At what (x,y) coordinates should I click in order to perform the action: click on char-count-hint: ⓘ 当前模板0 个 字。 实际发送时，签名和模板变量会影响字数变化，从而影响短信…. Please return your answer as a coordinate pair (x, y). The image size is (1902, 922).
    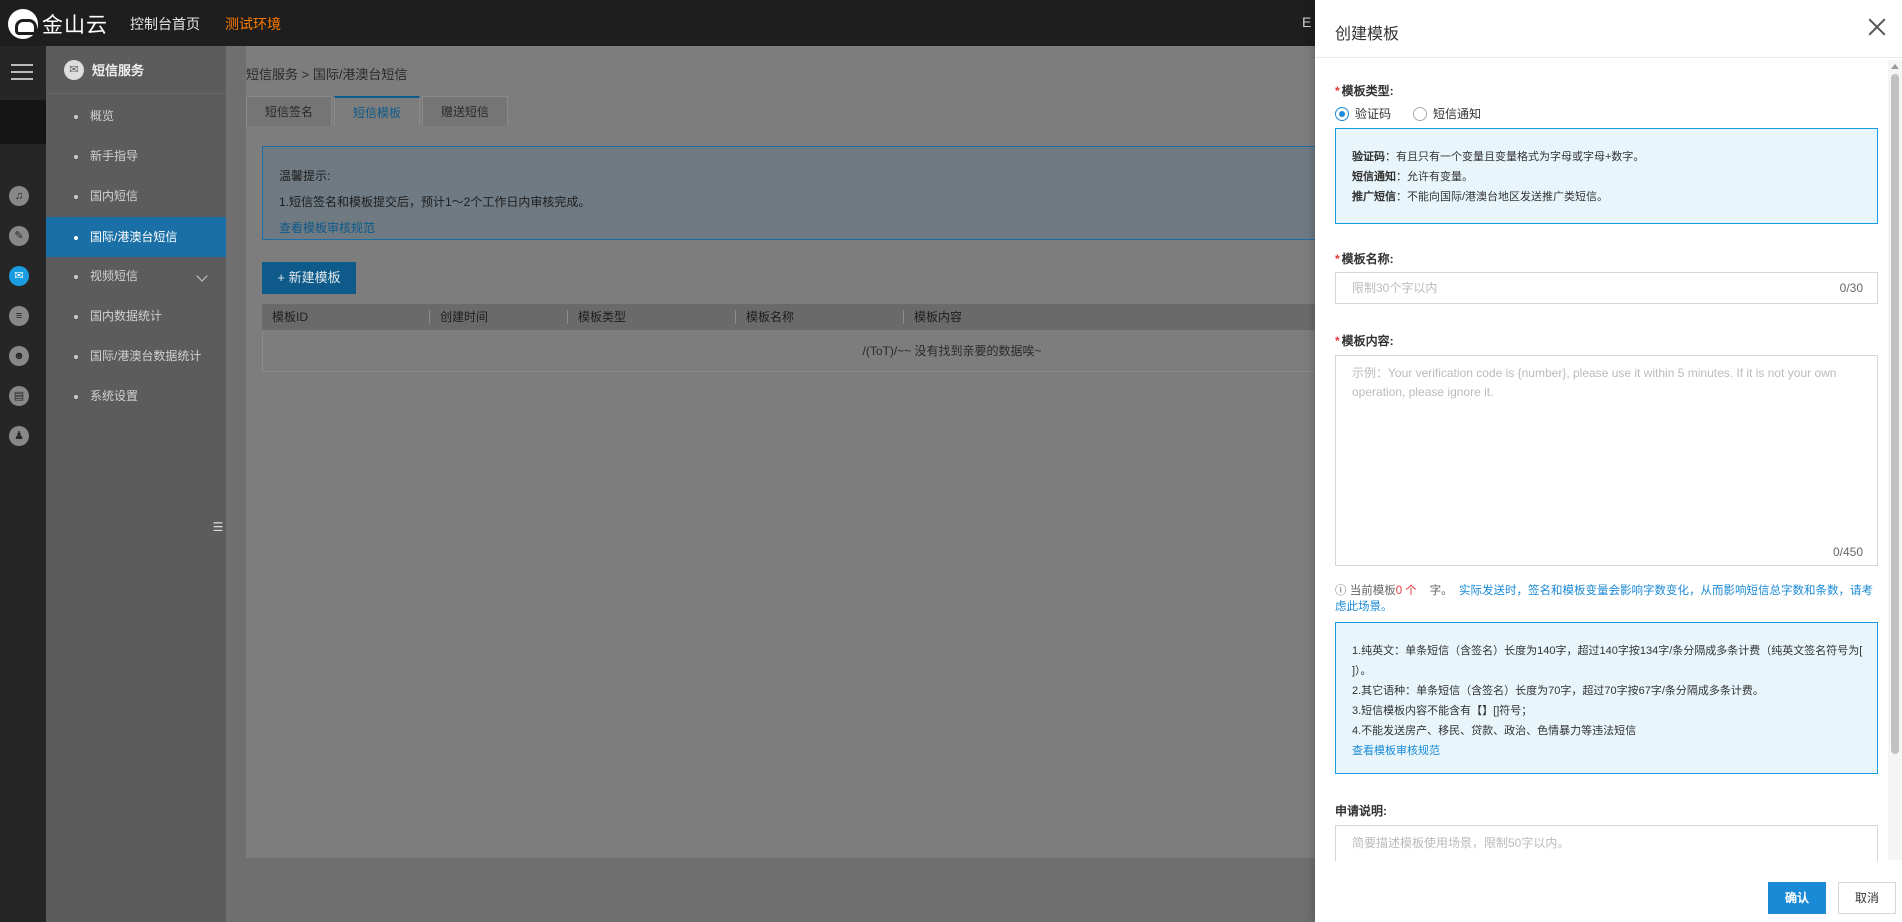
    Looking at the image, I should click on (1604, 599).